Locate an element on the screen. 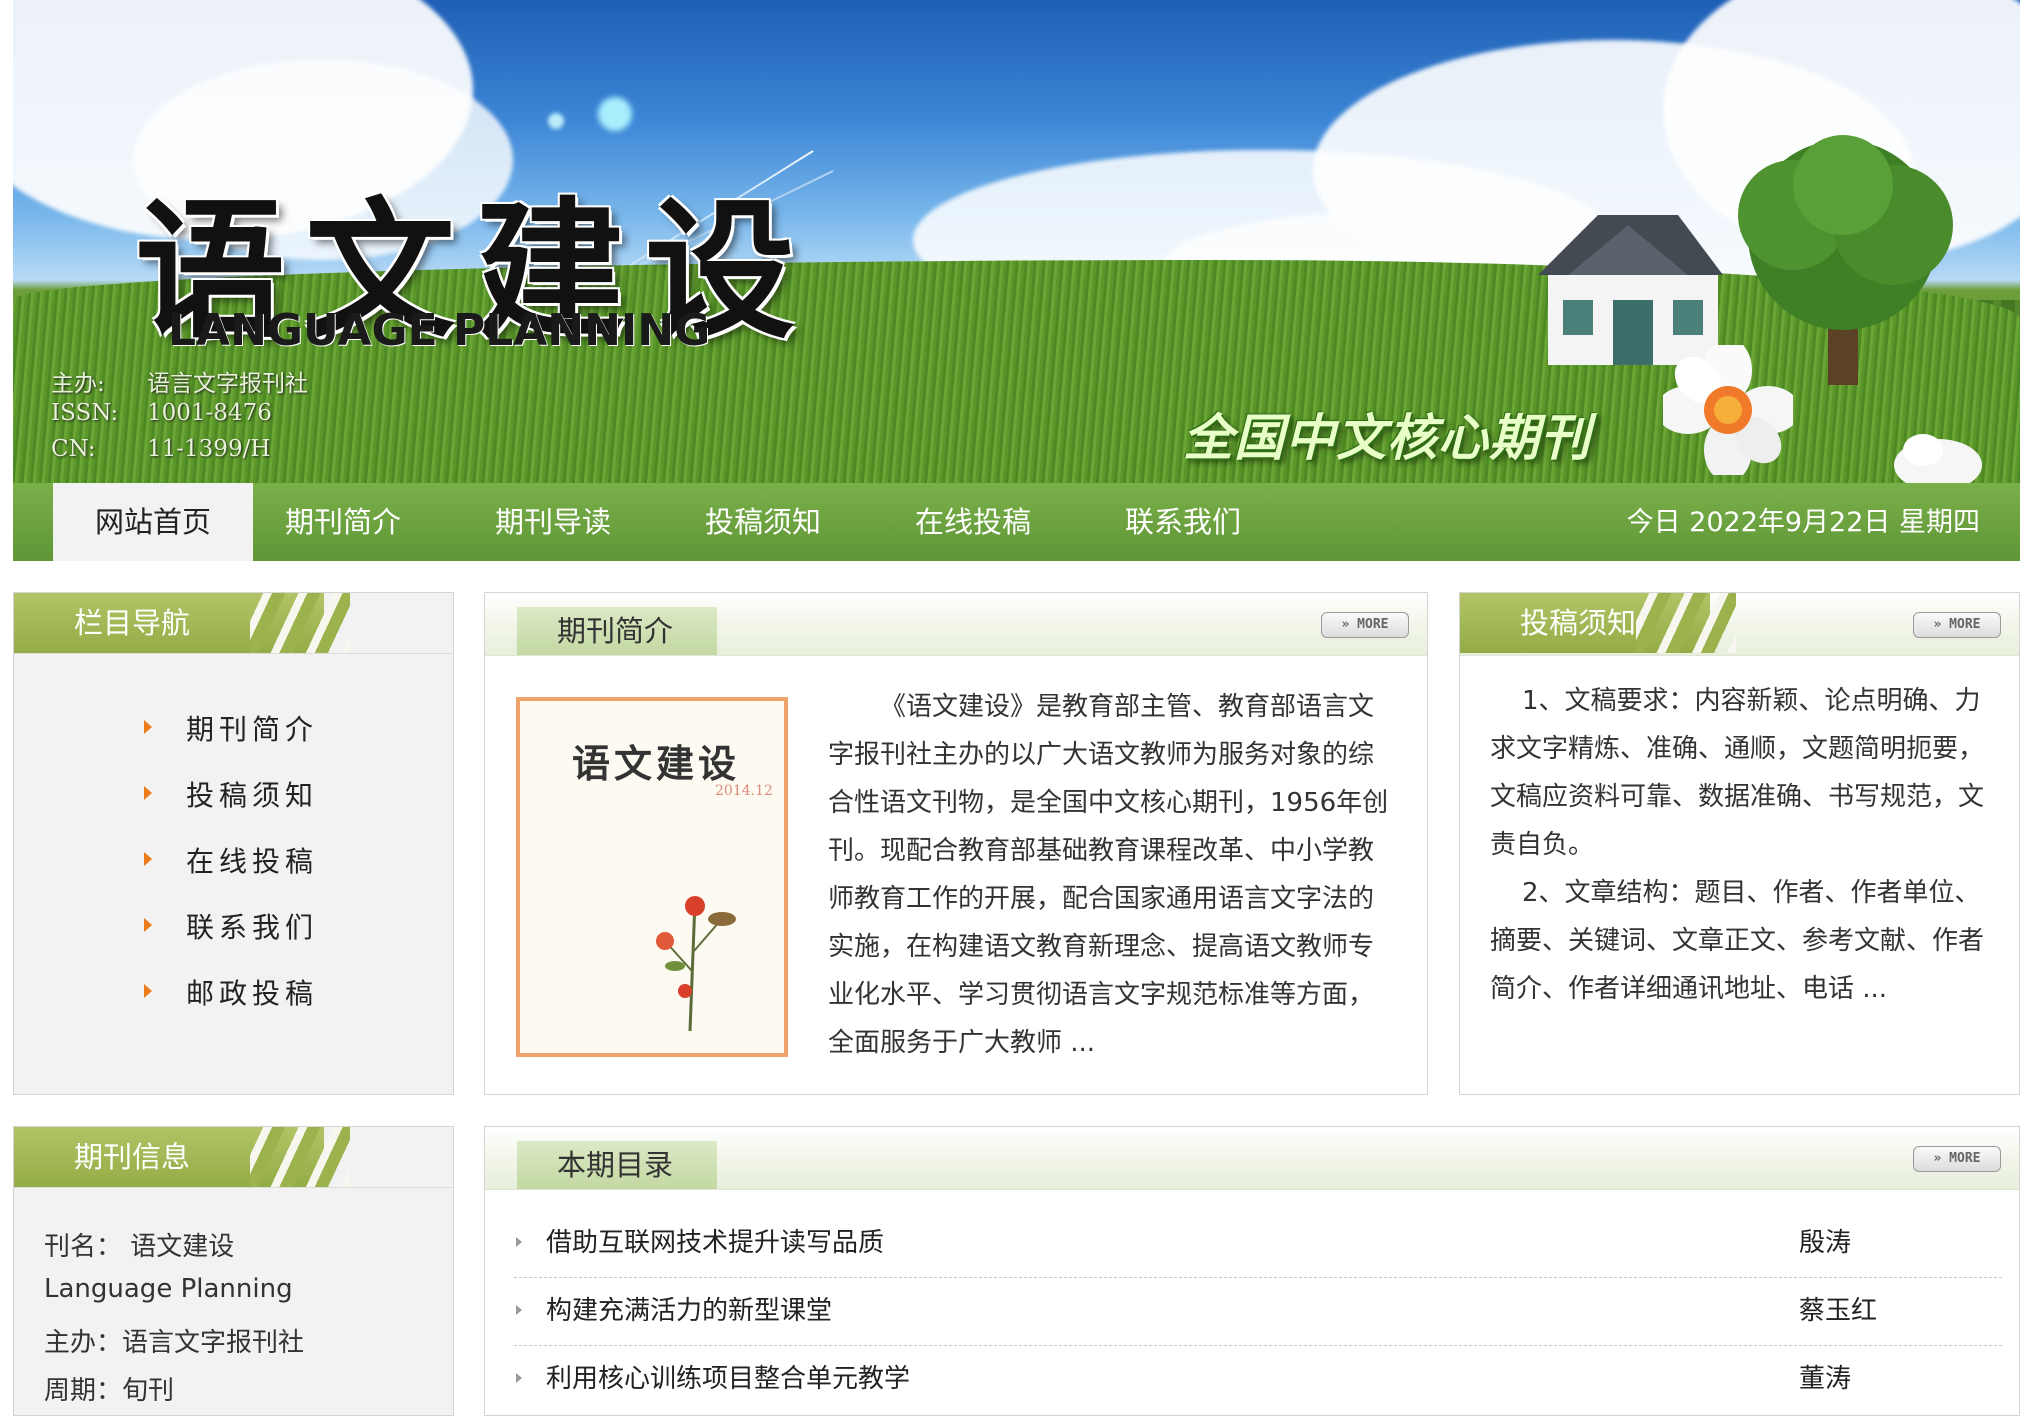 This screenshot has width=2032, height=1416. journal-frequency-line: 周期：旬刊 is located at coordinates (109, 1391).